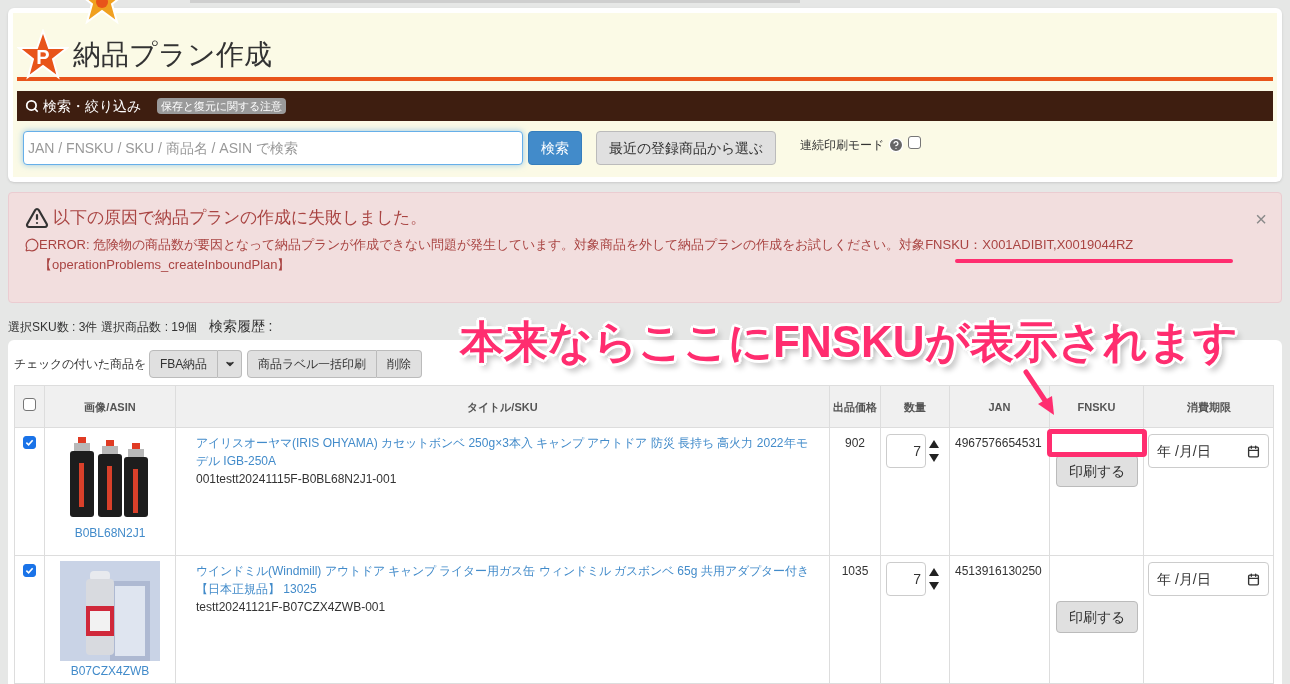  What do you see at coordinates (32, 106) in the screenshot?
I see `search-icon` at bounding box center [32, 106].